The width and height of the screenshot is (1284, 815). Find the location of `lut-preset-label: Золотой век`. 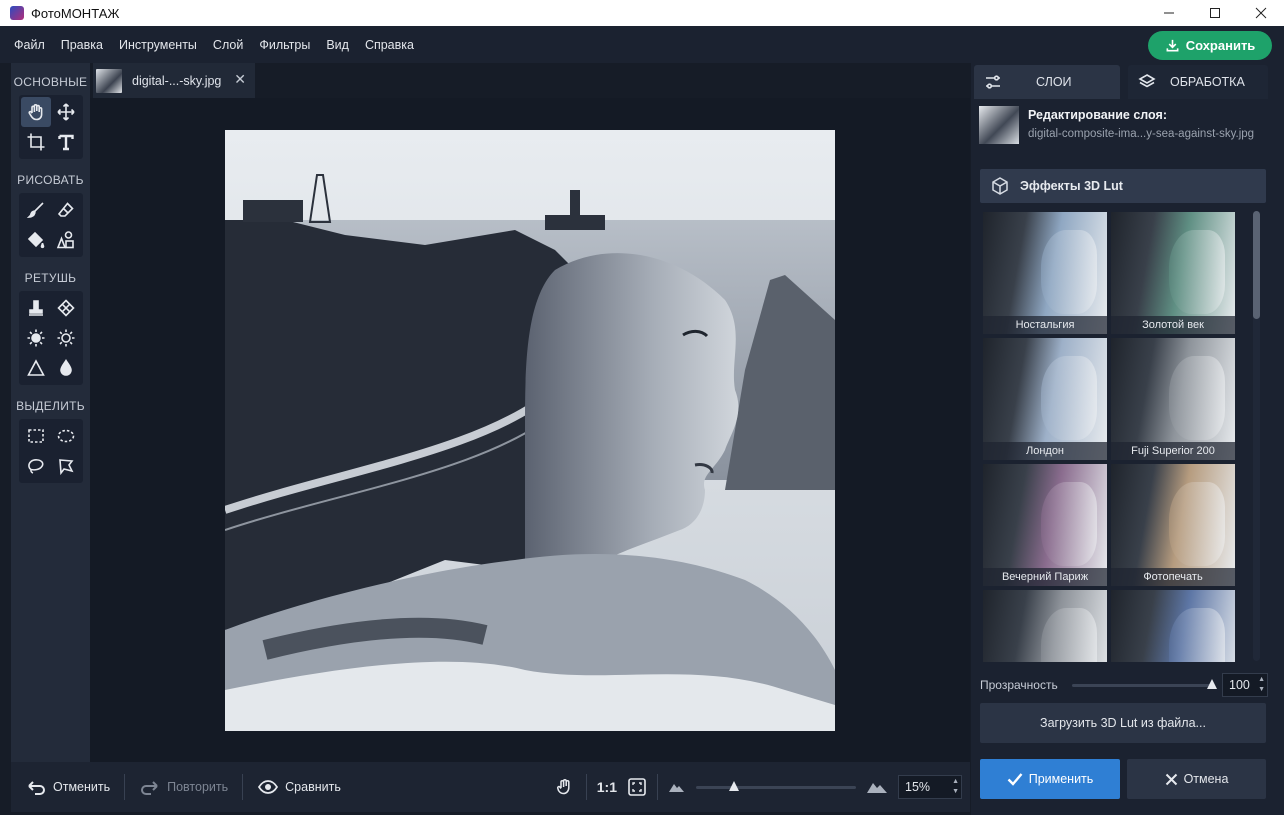

lut-preset-label: Золотой век is located at coordinates (1173, 325).